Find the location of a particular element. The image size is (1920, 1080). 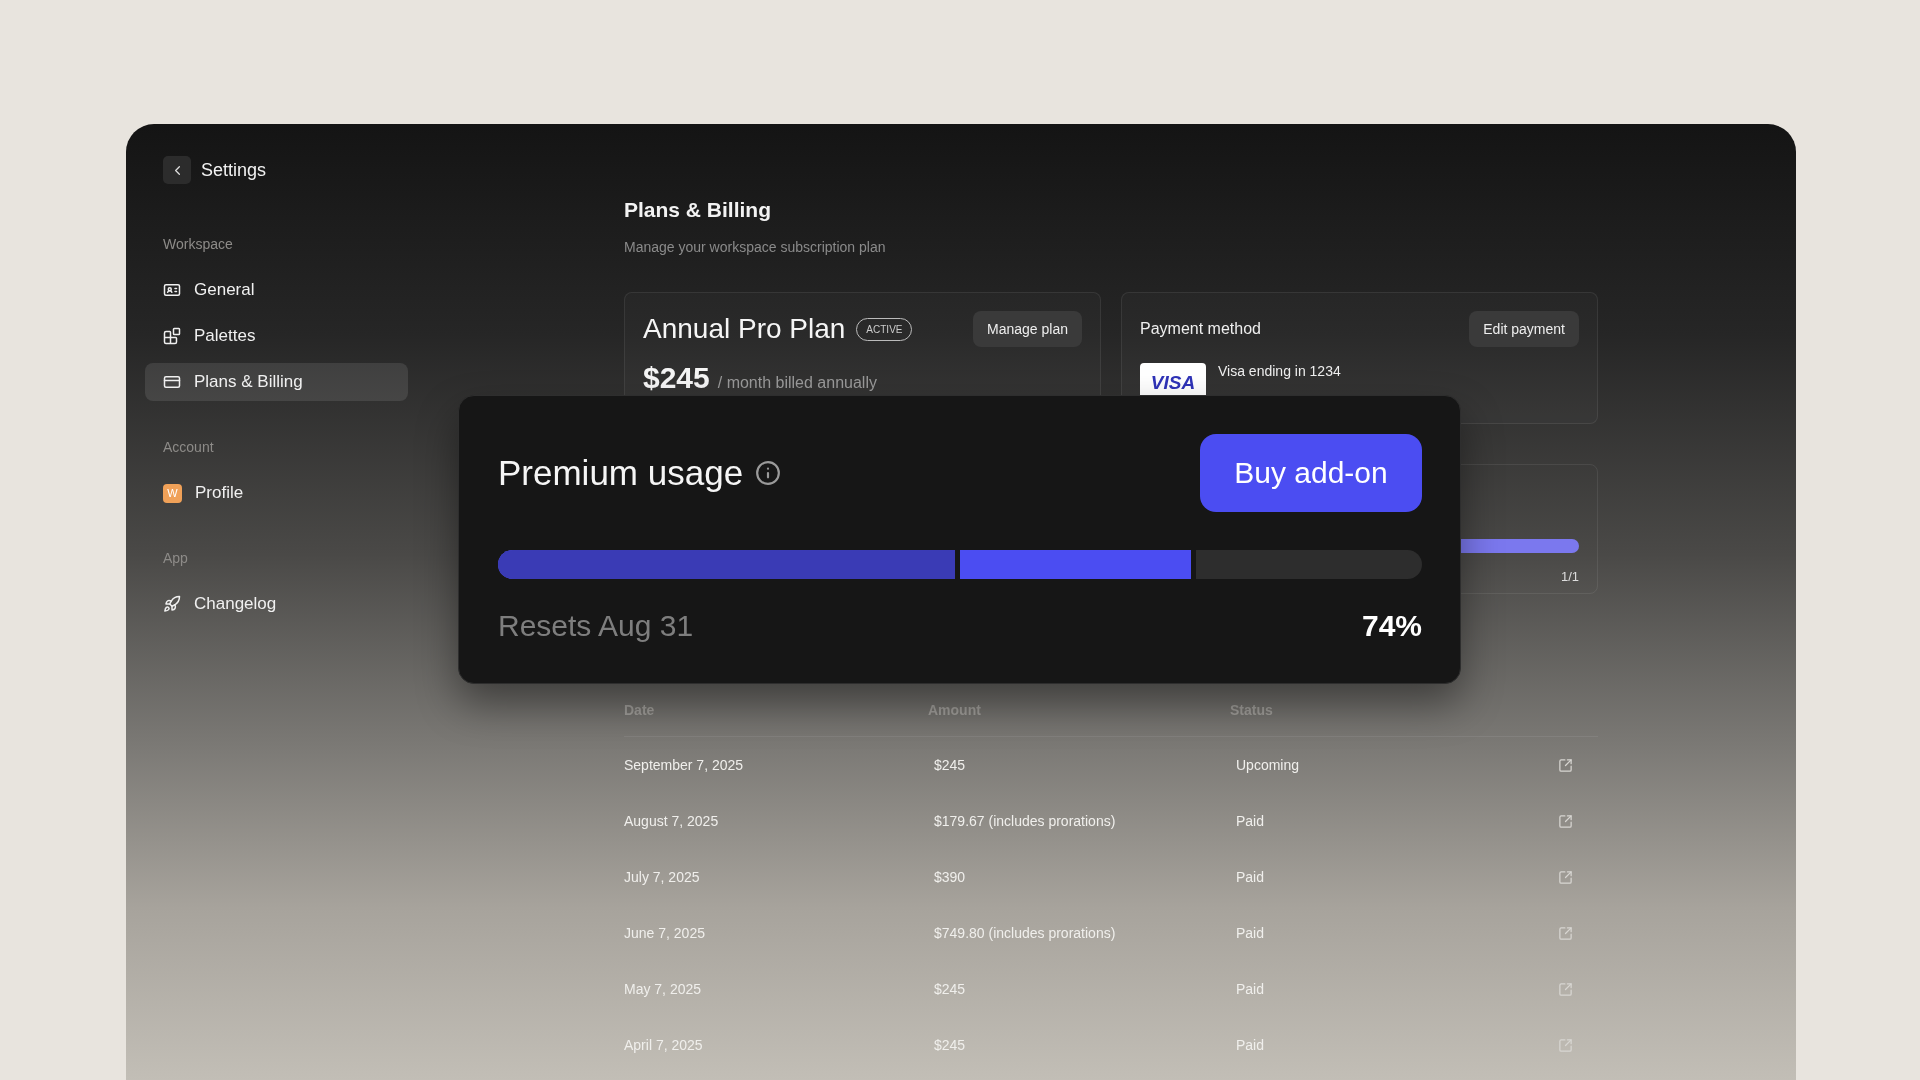

info-icon is located at coordinates (768, 473).